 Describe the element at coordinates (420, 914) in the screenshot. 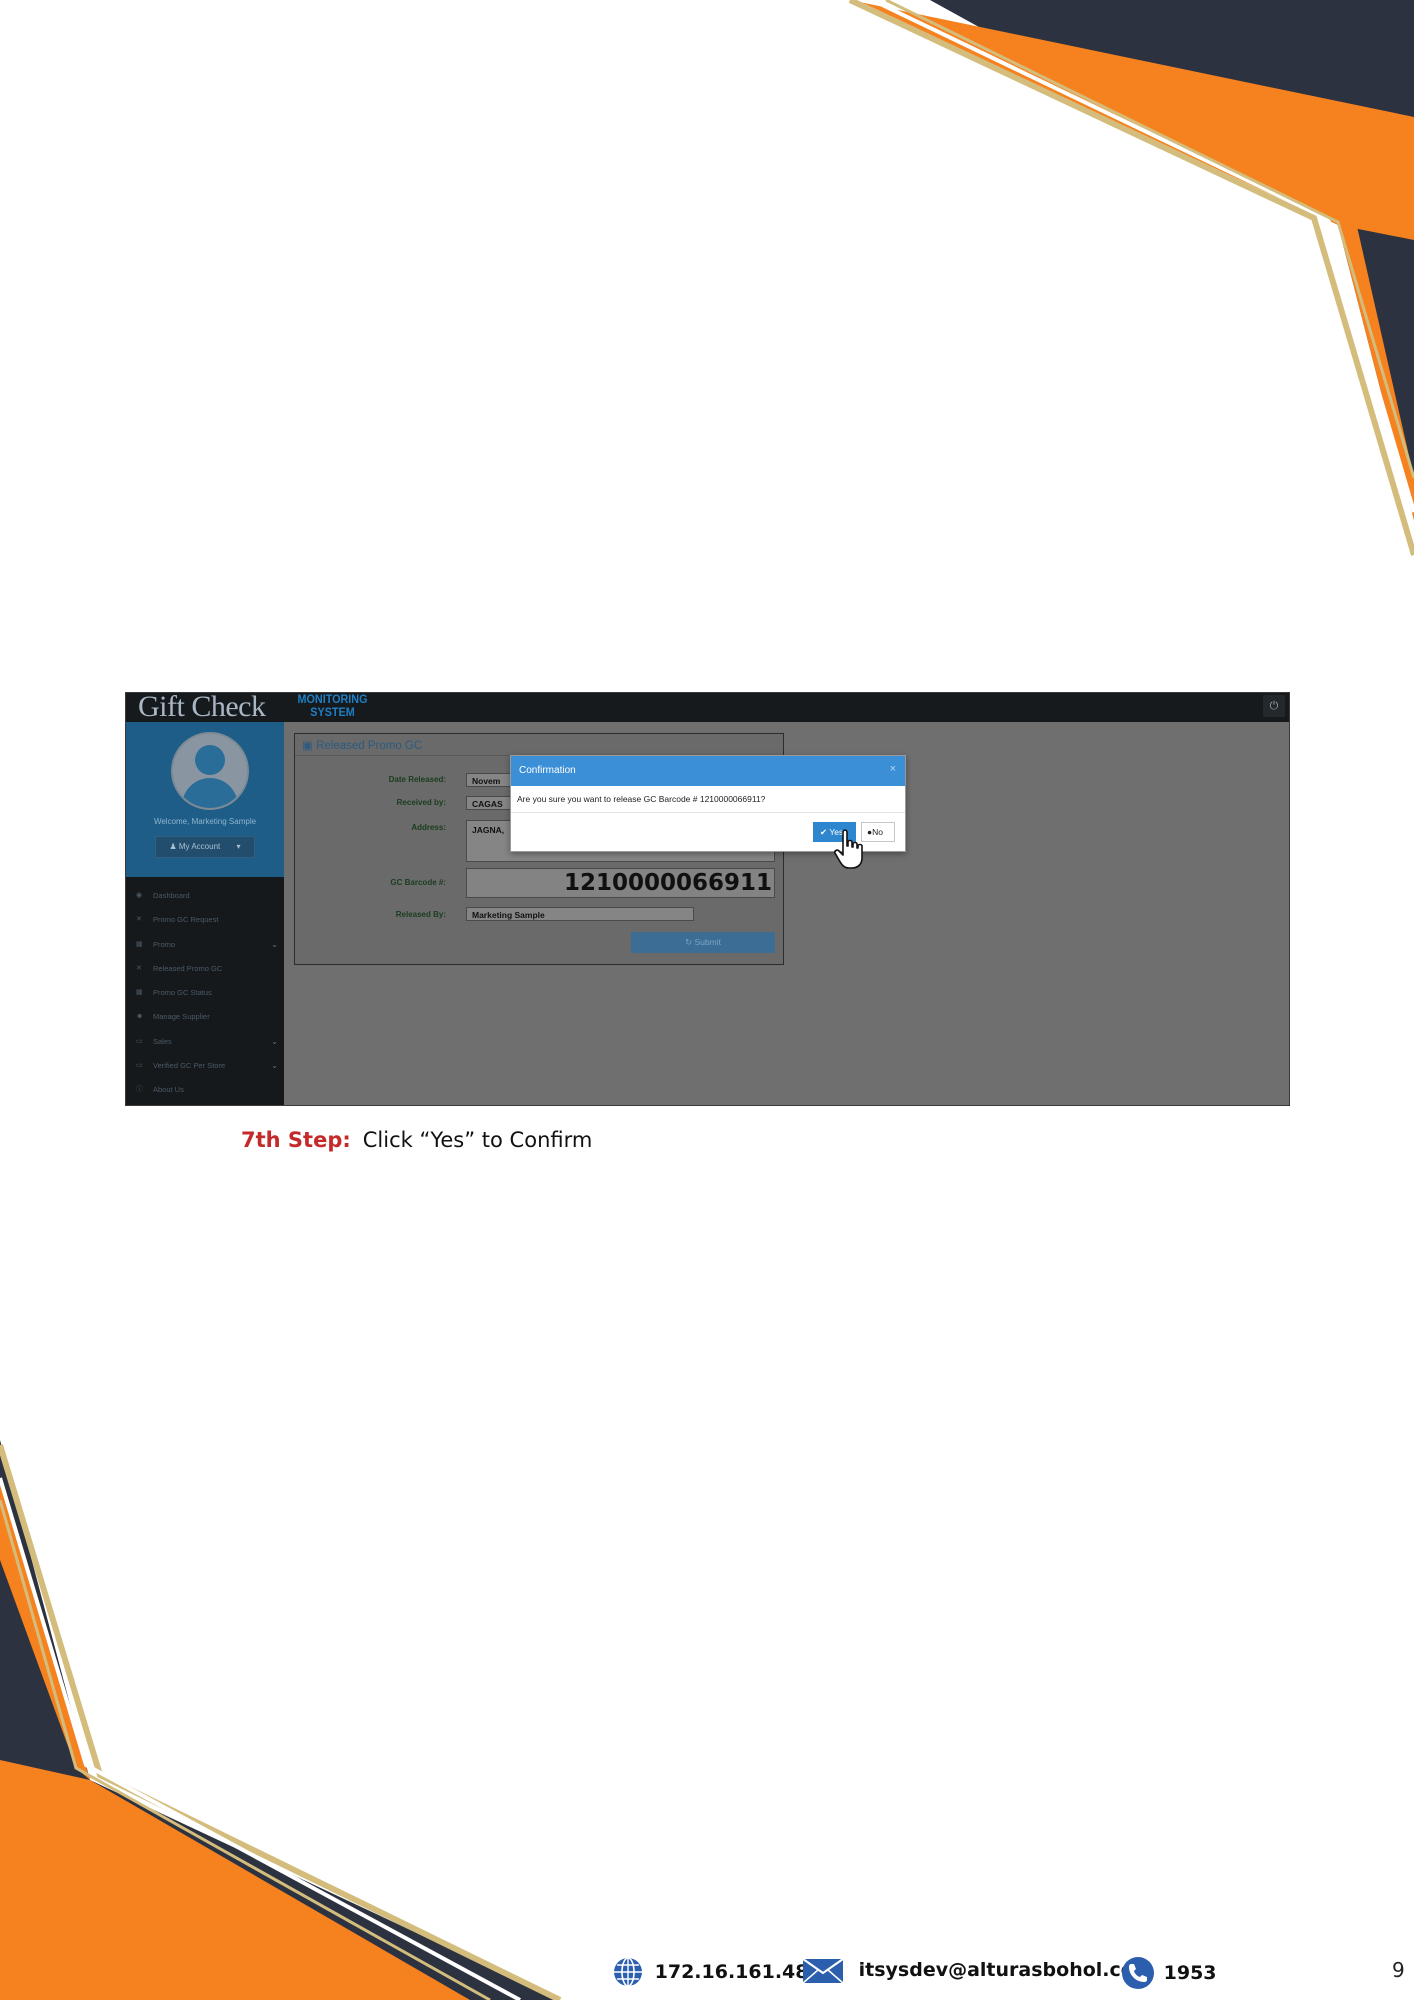

I see `released-by-label: Released By:` at that location.